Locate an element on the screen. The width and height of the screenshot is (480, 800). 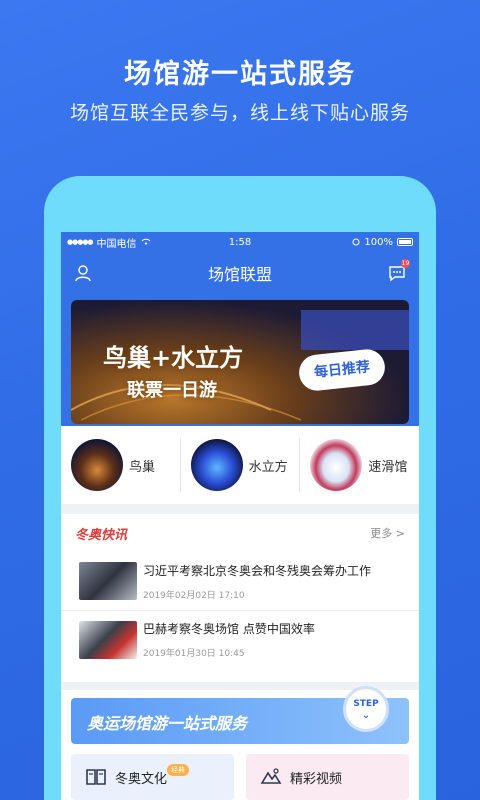
signal-icon: ●●●●● is located at coordinates (80, 242).